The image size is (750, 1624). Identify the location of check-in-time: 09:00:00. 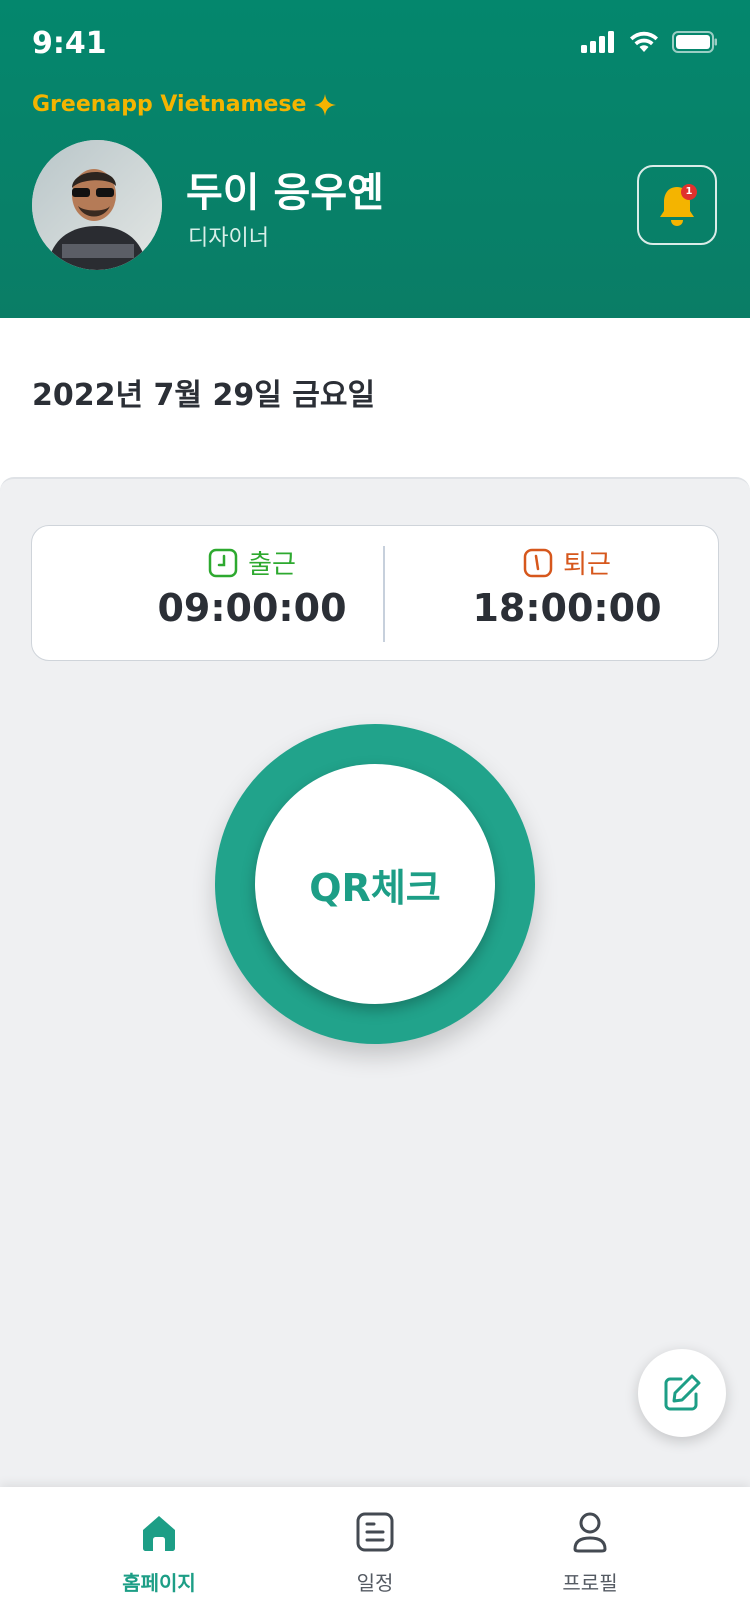
(252, 607).